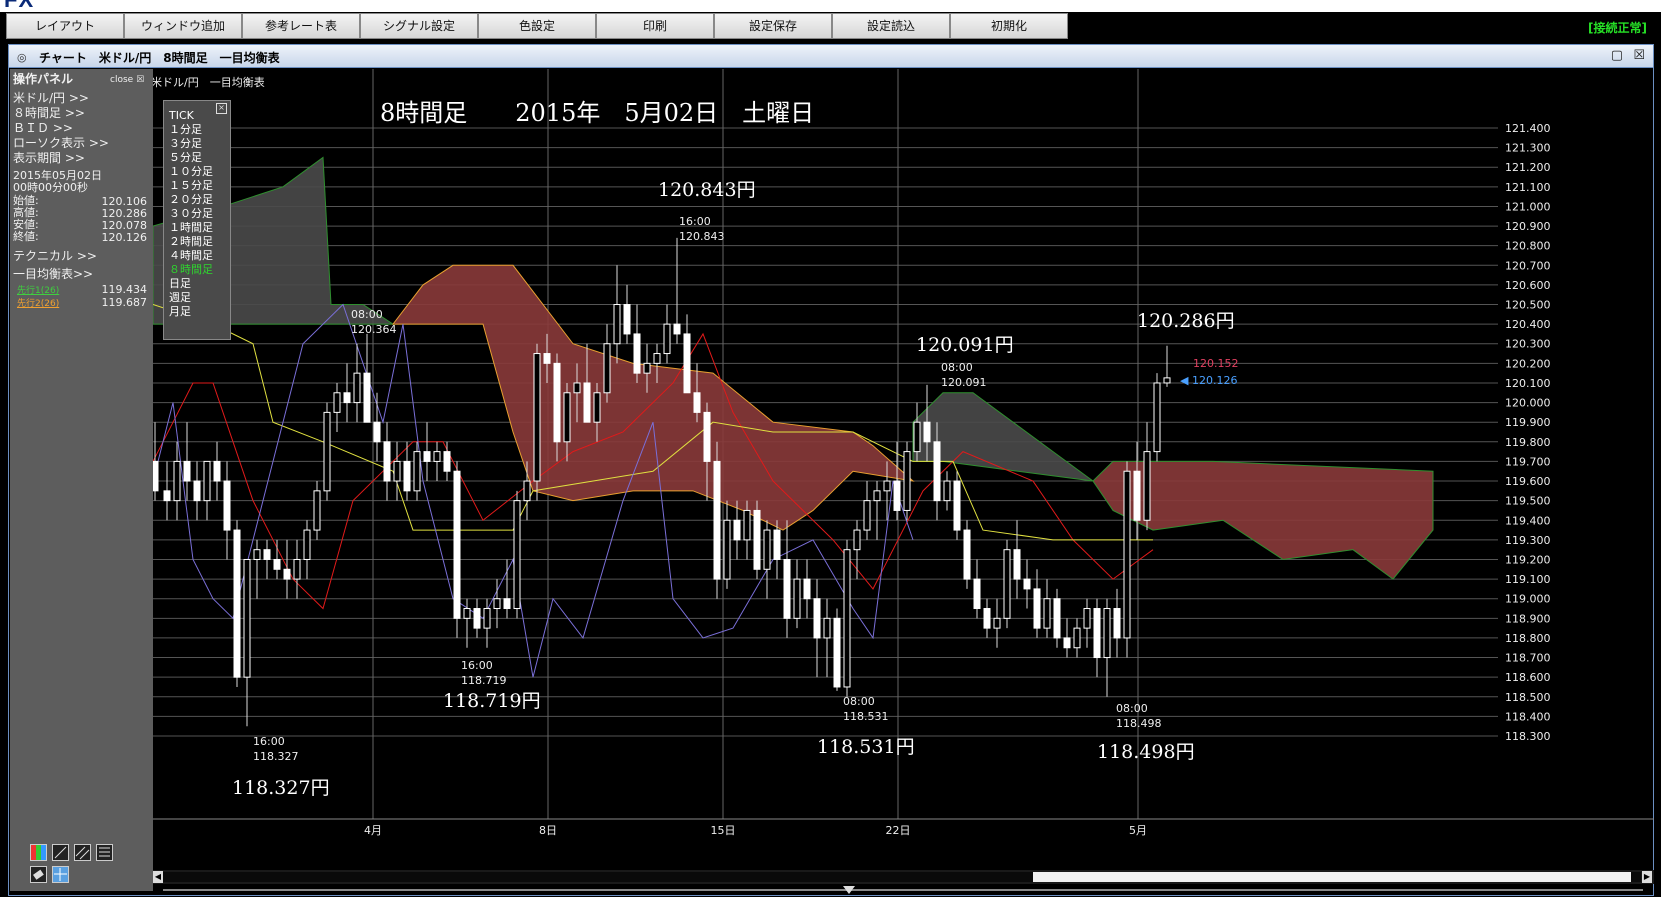  I want to click on annotation-price: 120.286円, so click(1186, 321).